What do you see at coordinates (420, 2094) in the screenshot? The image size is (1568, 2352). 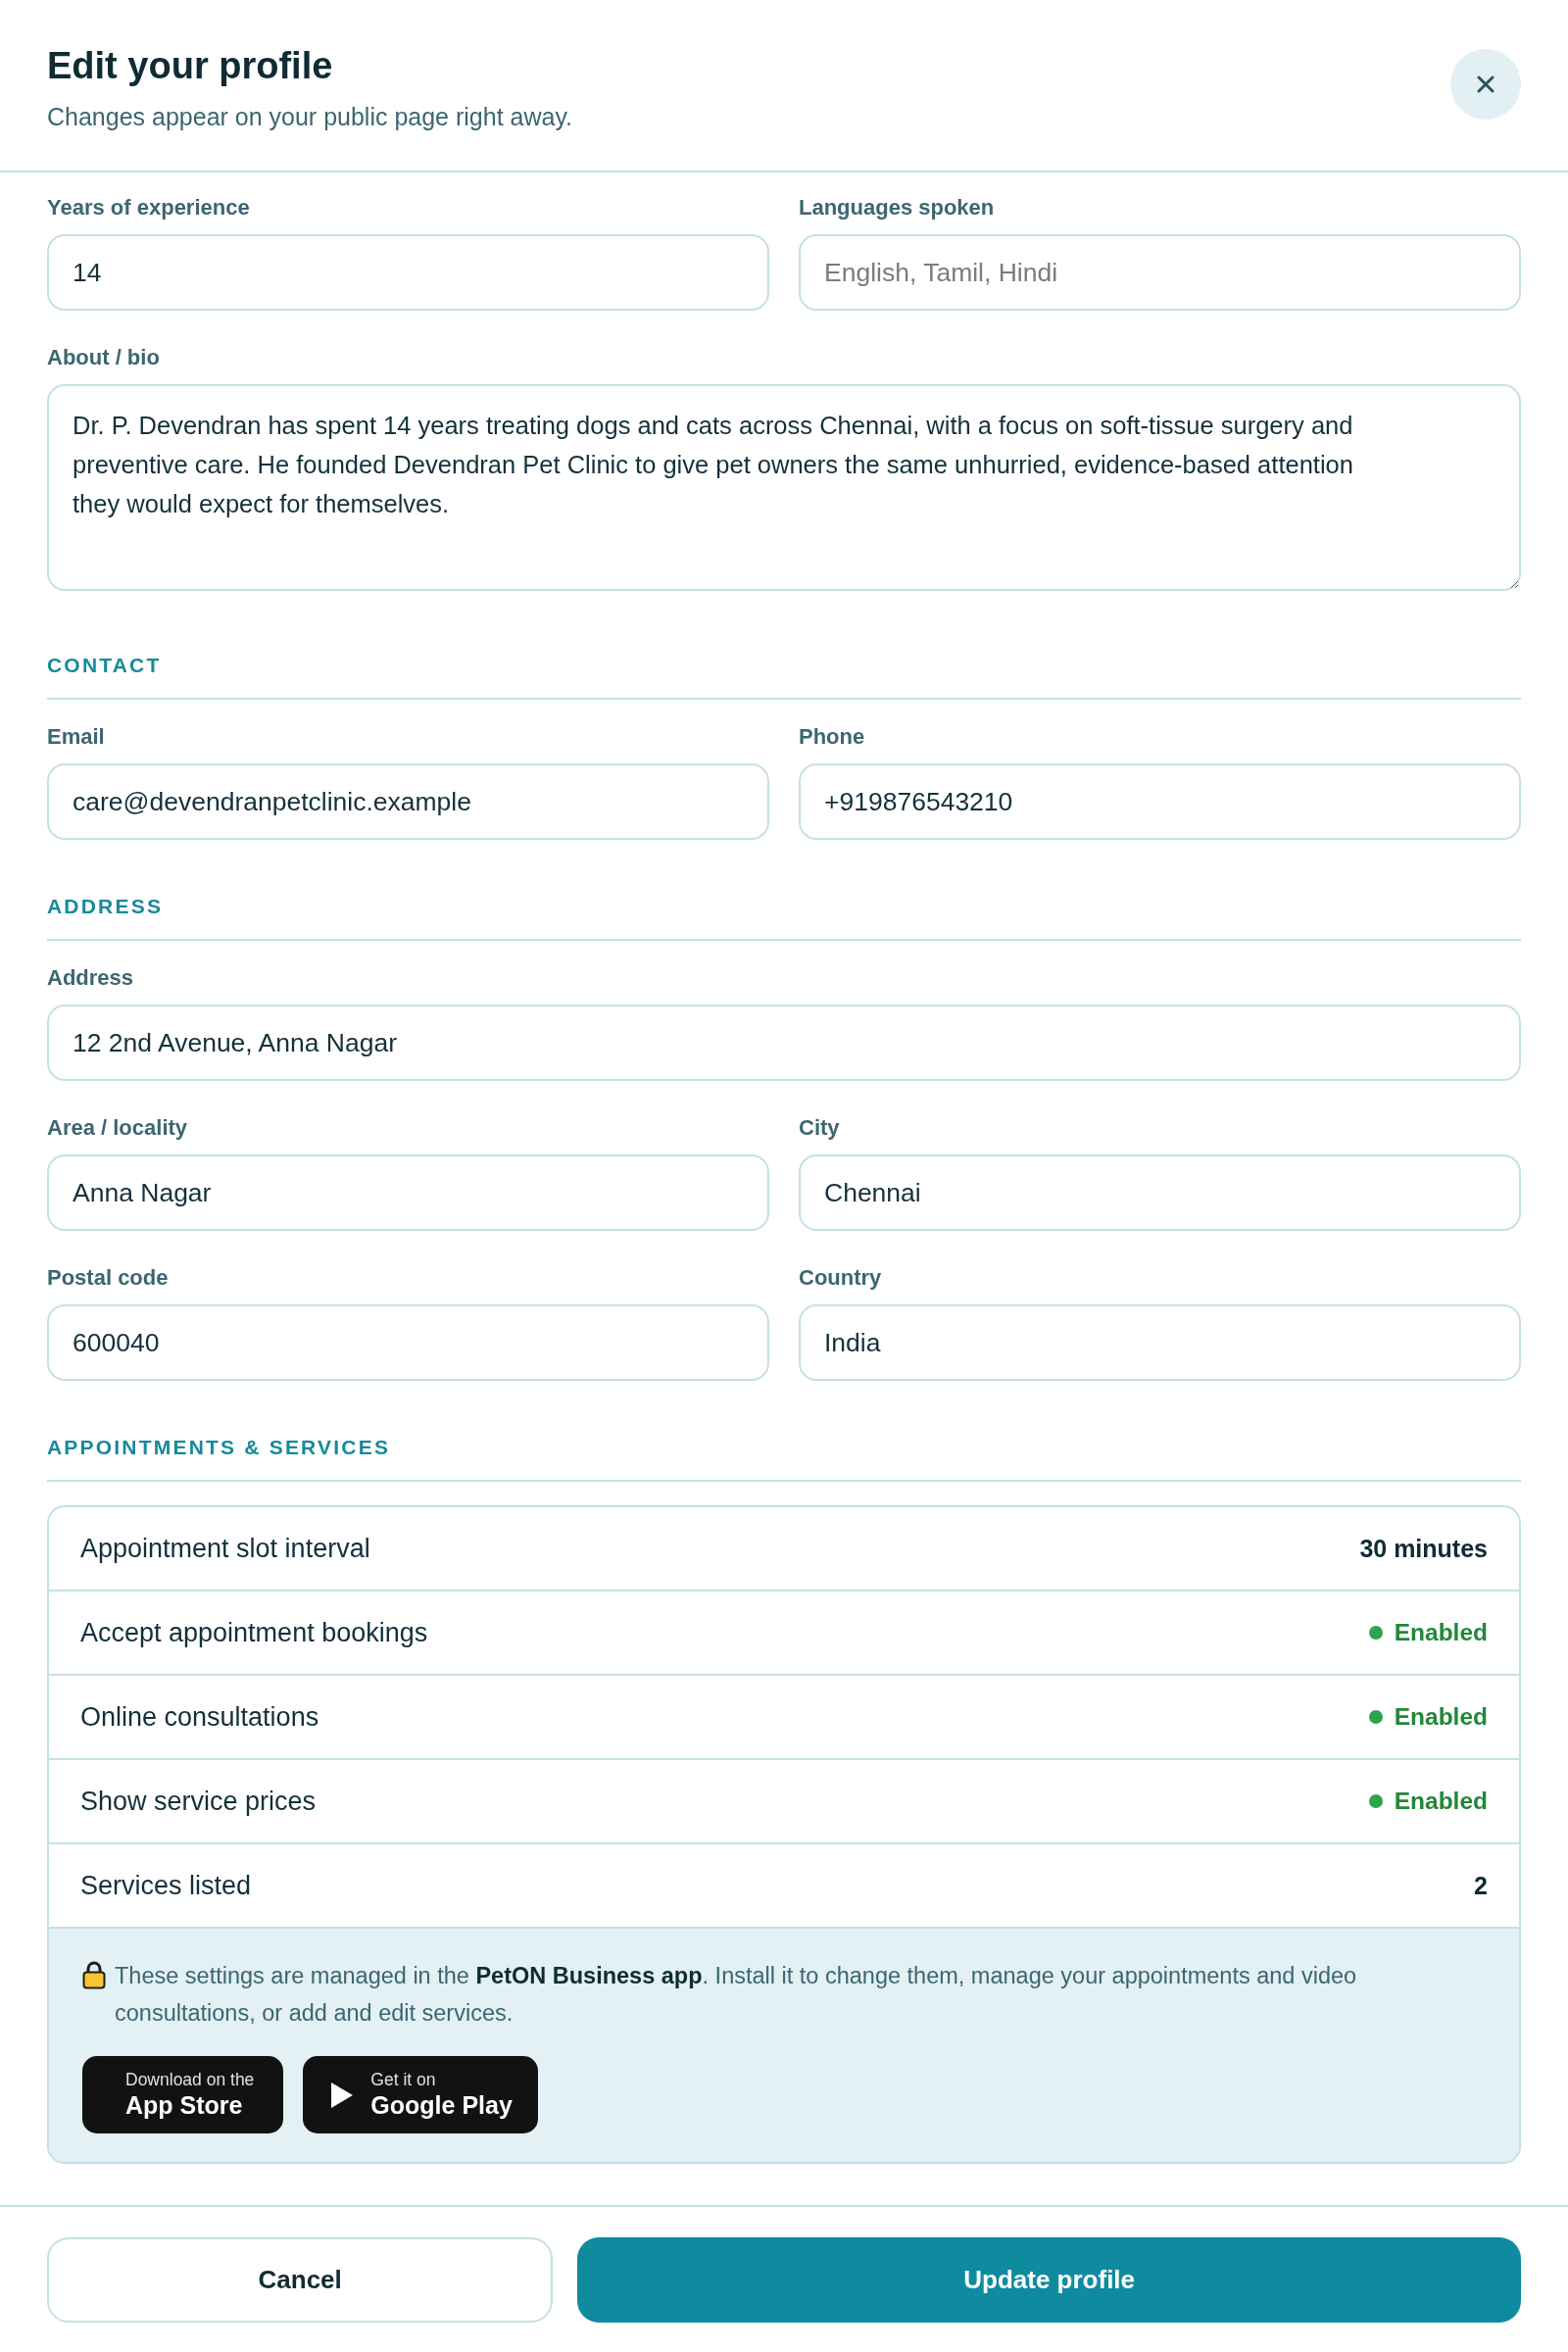 I see `google-play-button: Get it on Google Play` at bounding box center [420, 2094].